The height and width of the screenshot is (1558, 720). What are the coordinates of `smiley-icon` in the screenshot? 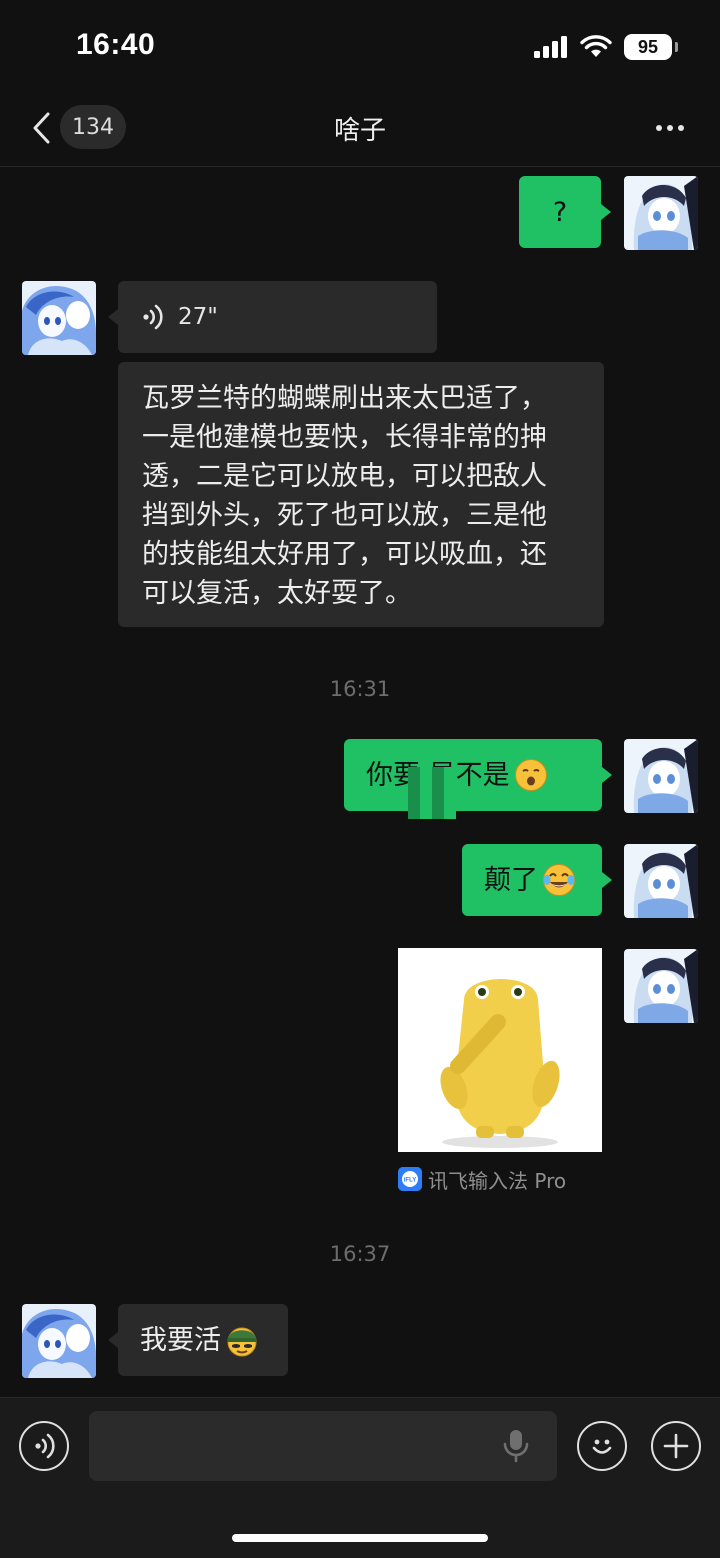 It's located at (602, 1446).